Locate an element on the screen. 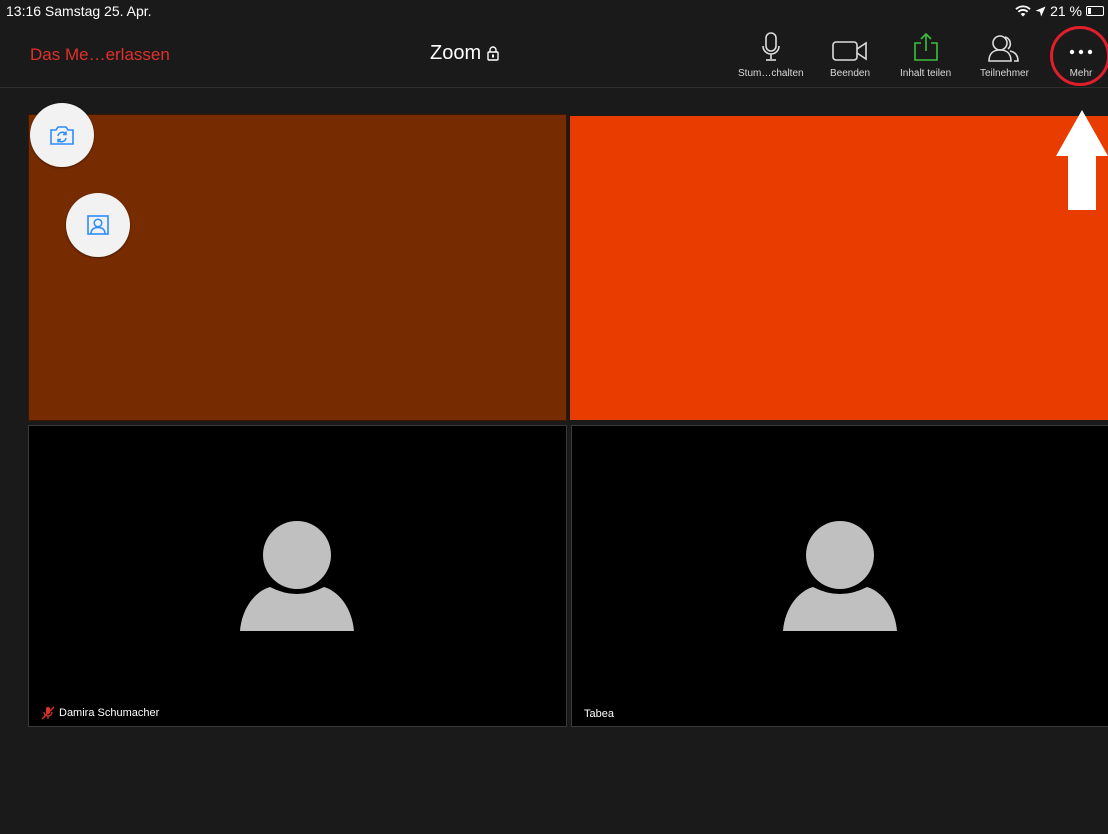 This screenshot has height=834, width=1108. participants-icon is located at coordinates (1004, 47).